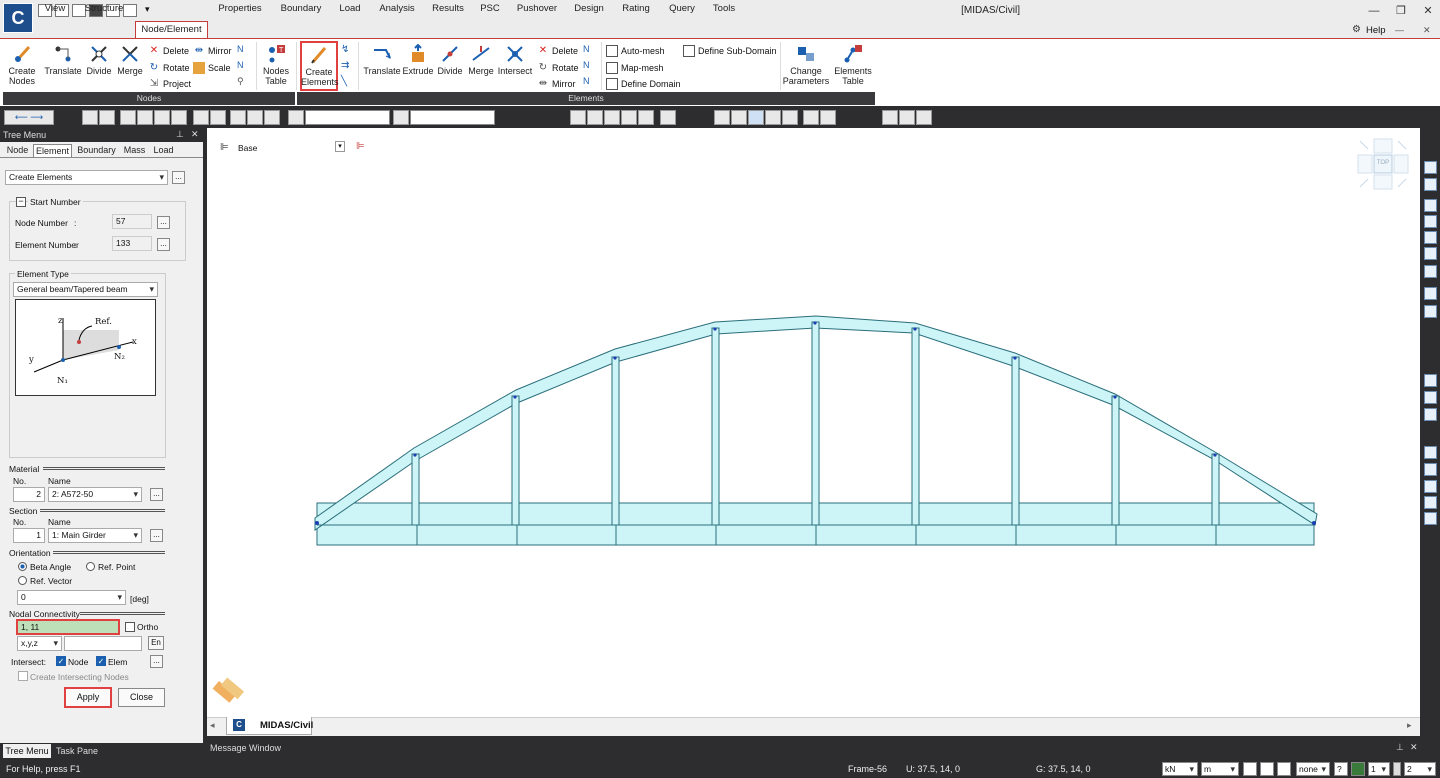 The width and height of the screenshot is (1440, 778). I want to click on apply-button: Apply, so click(88, 697).